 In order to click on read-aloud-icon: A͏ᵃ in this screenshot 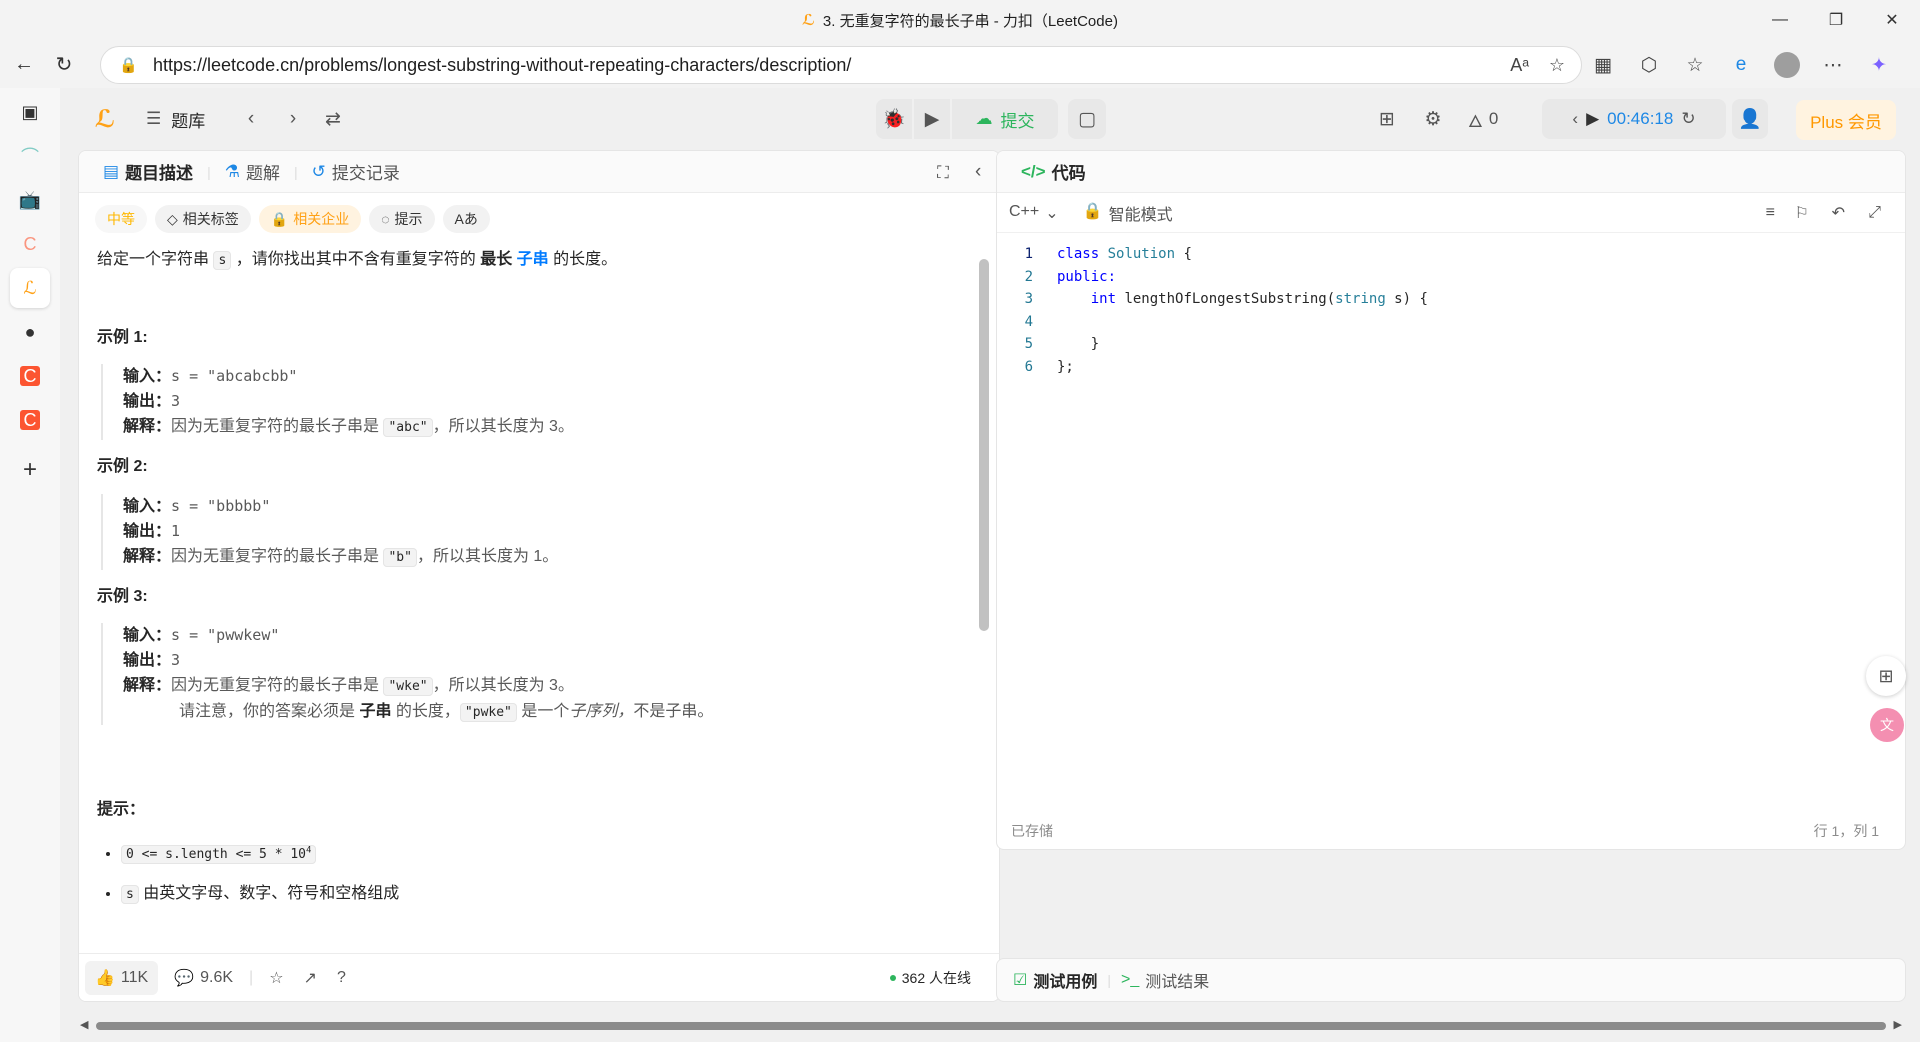, I will do `click(1519, 65)`.